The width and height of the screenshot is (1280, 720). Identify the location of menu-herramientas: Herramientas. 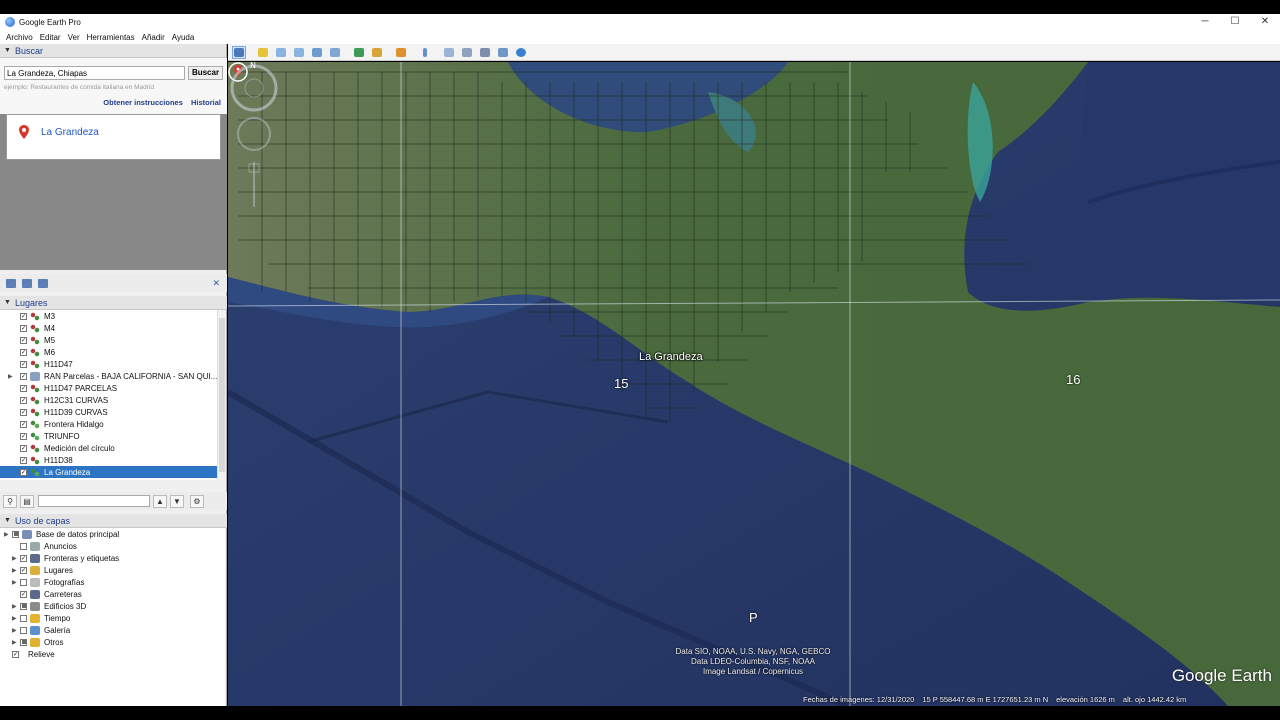
(111, 37).